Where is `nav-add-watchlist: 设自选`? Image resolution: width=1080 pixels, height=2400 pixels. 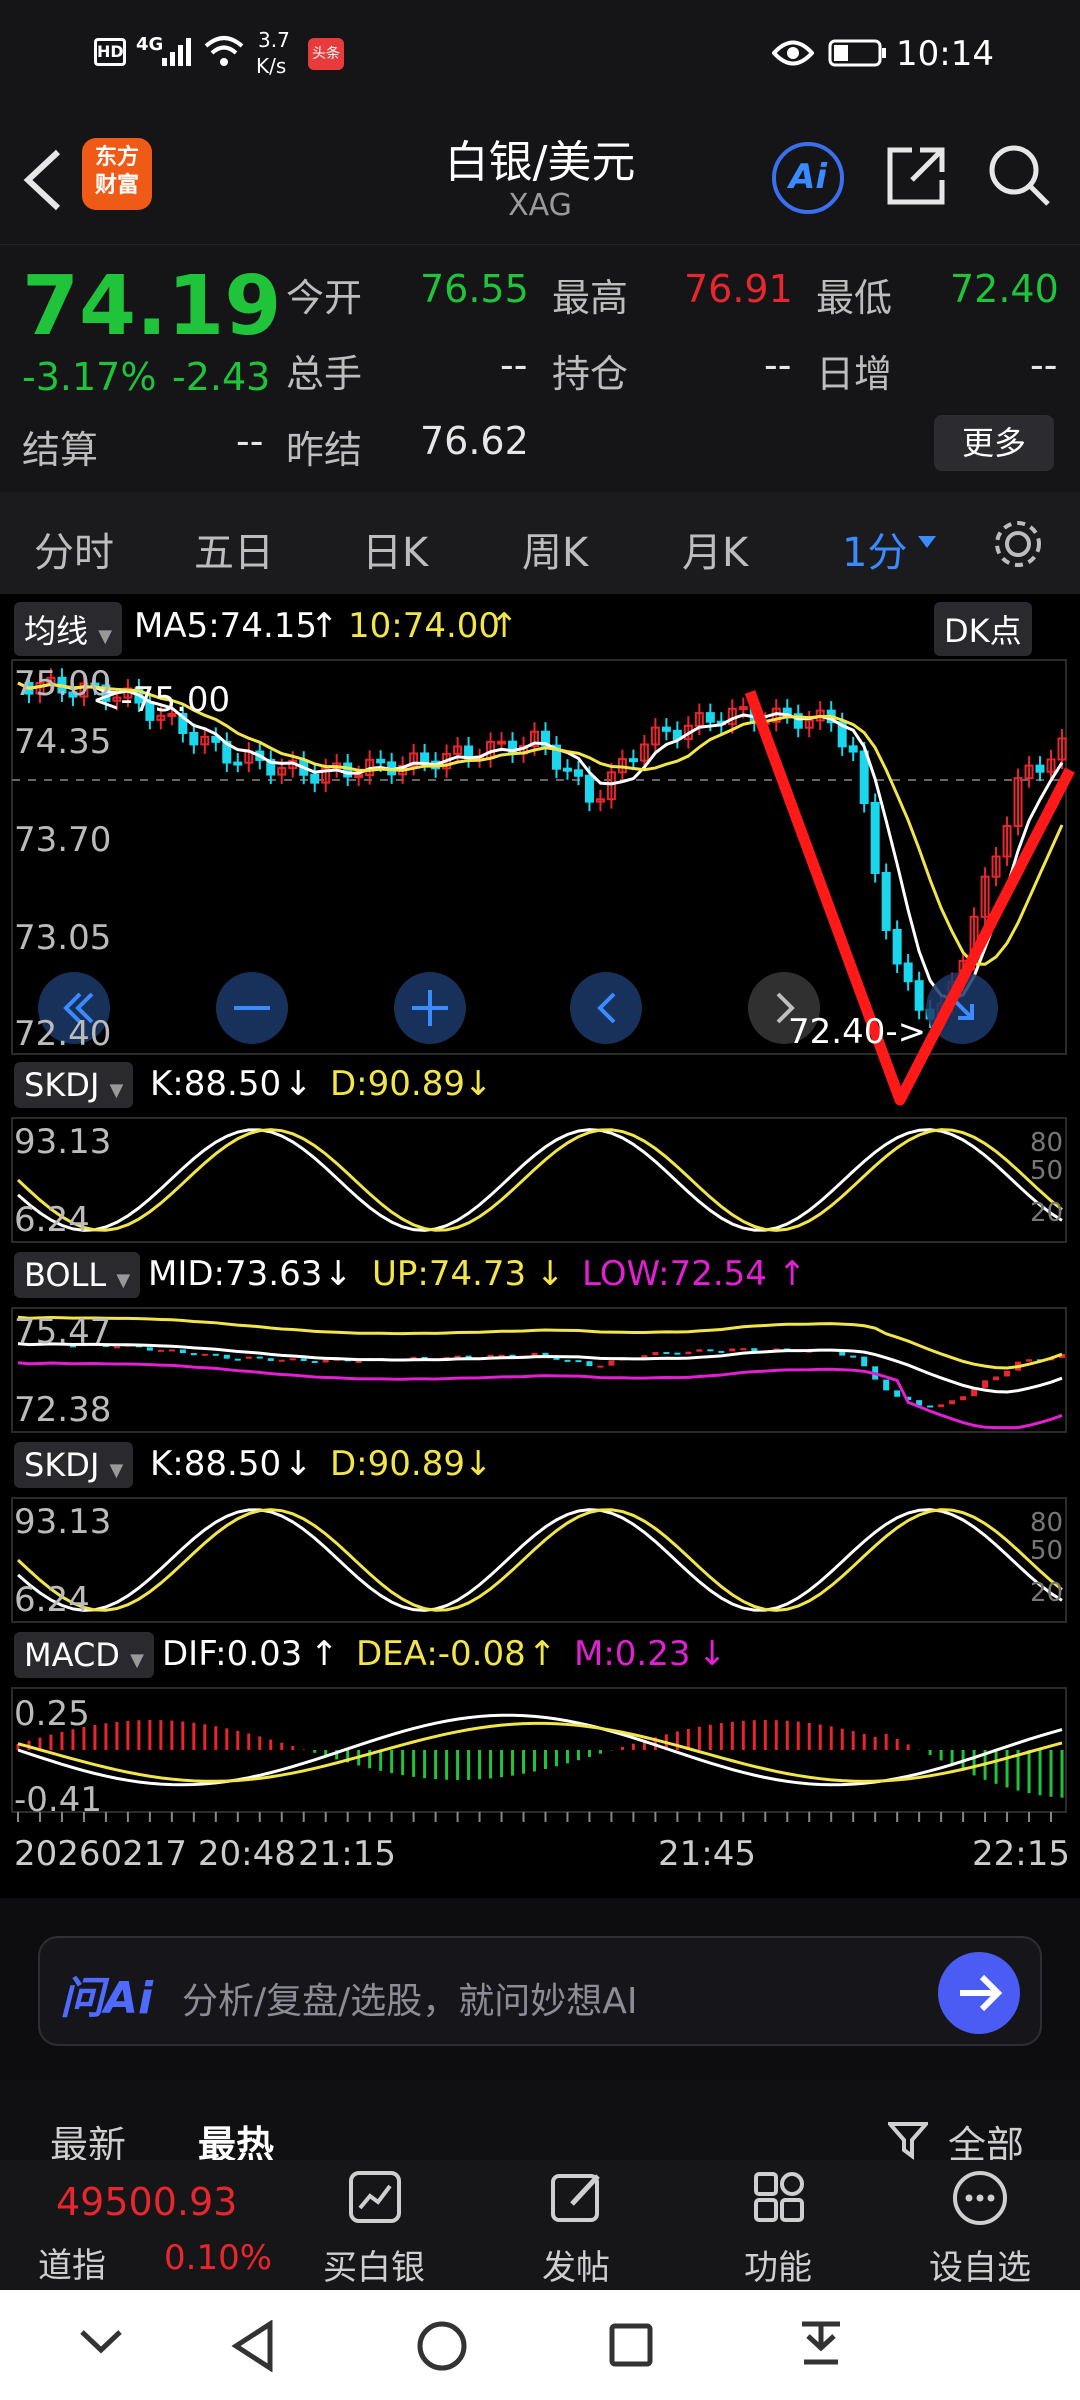 nav-add-watchlist: 设自选 is located at coordinates (980, 2225).